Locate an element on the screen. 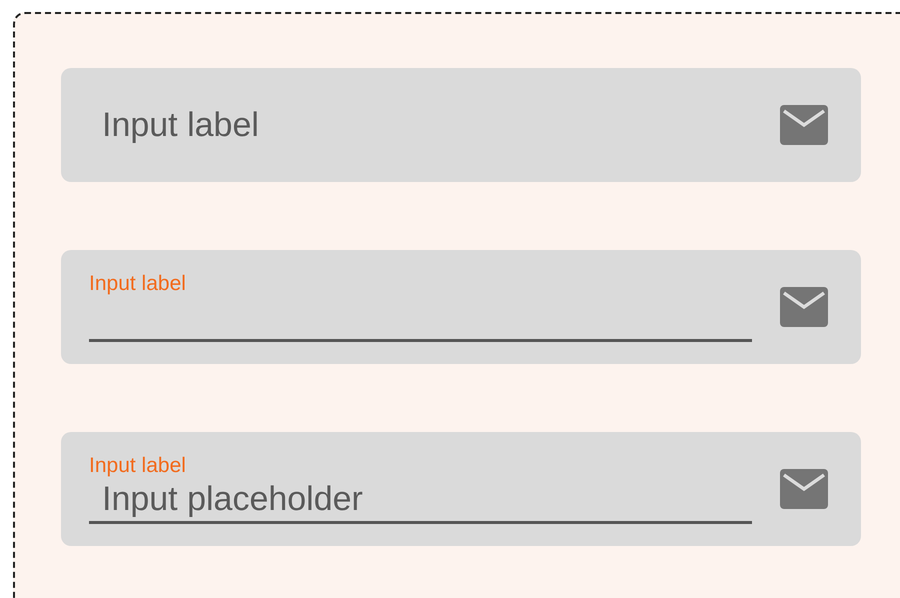  input-field: Input placeholder is located at coordinates (420, 501).